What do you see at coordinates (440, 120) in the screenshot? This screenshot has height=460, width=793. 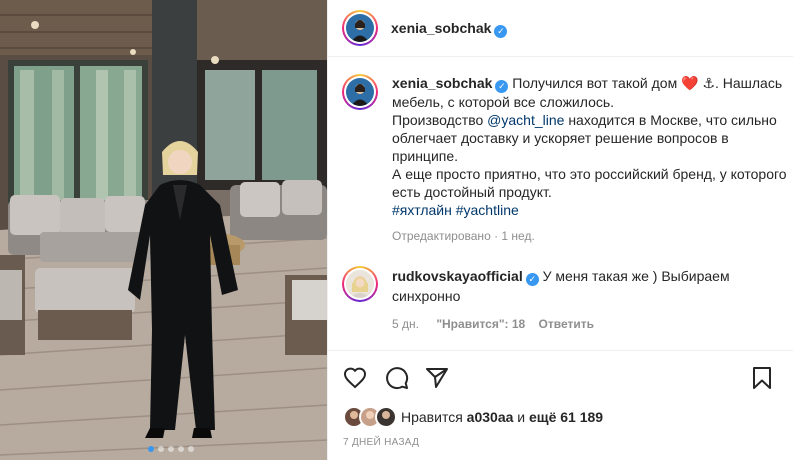 I see `caption-line2-prefix: Производство` at bounding box center [440, 120].